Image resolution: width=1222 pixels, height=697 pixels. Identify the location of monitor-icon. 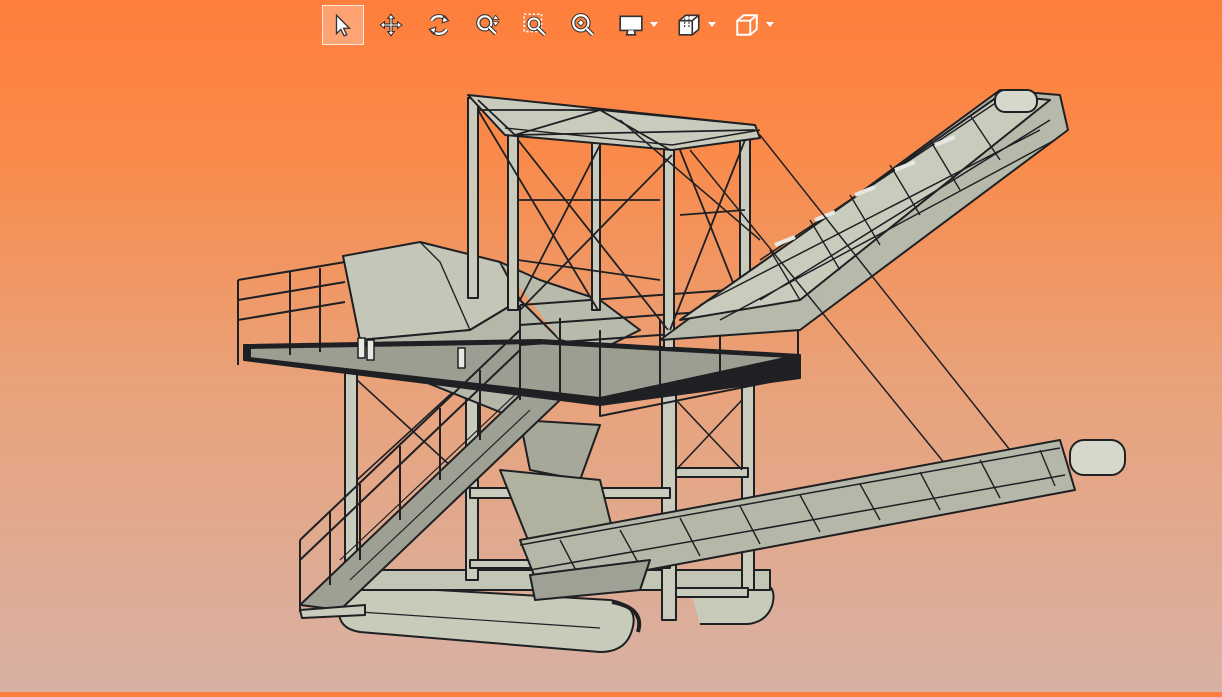
(631, 25).